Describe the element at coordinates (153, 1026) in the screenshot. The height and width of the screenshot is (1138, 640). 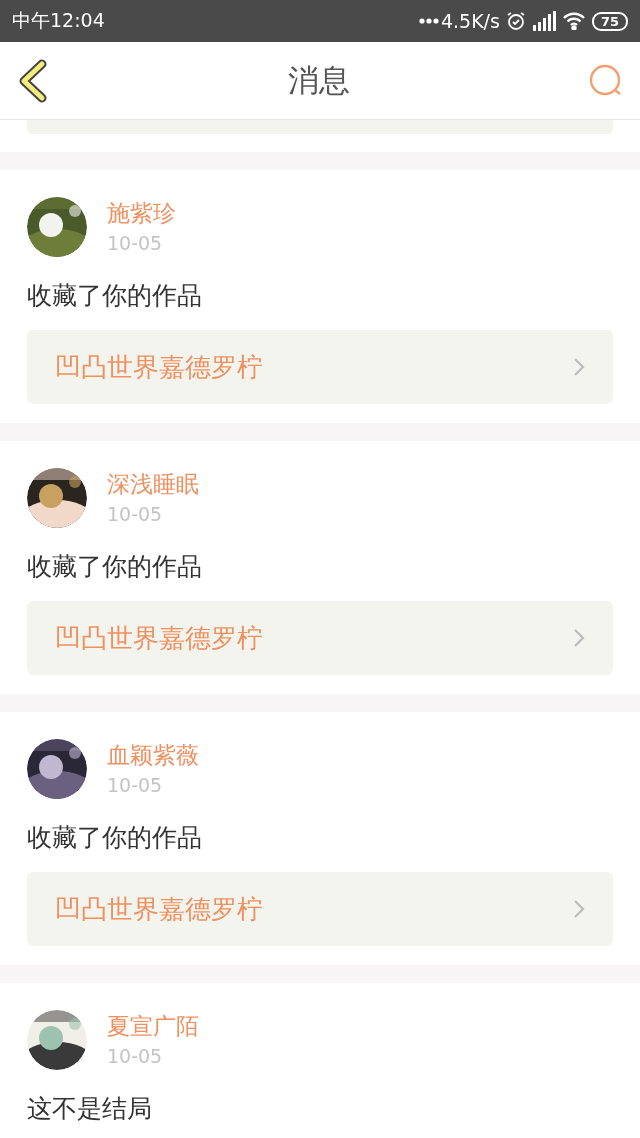
I see `user-name: 夏宣广陌` at that location.